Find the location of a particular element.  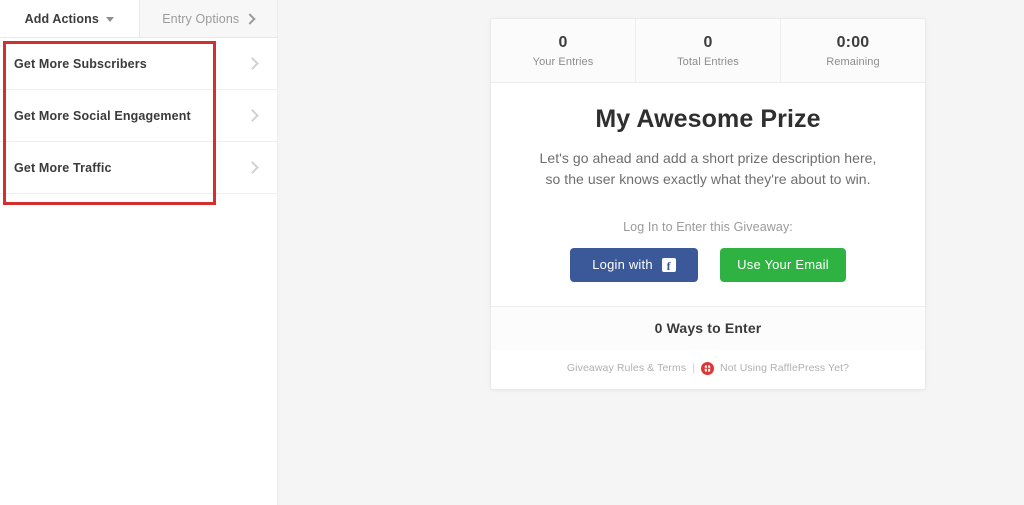

login-with-facebook-label: Login with is located at coordinates (622, 265).